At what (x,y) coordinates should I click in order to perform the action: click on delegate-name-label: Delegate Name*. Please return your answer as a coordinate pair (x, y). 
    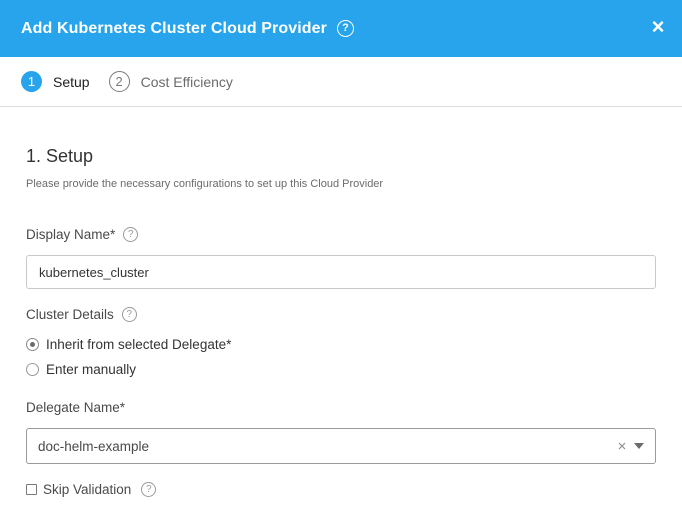
    Looking at the image, I should click on (75, 407).